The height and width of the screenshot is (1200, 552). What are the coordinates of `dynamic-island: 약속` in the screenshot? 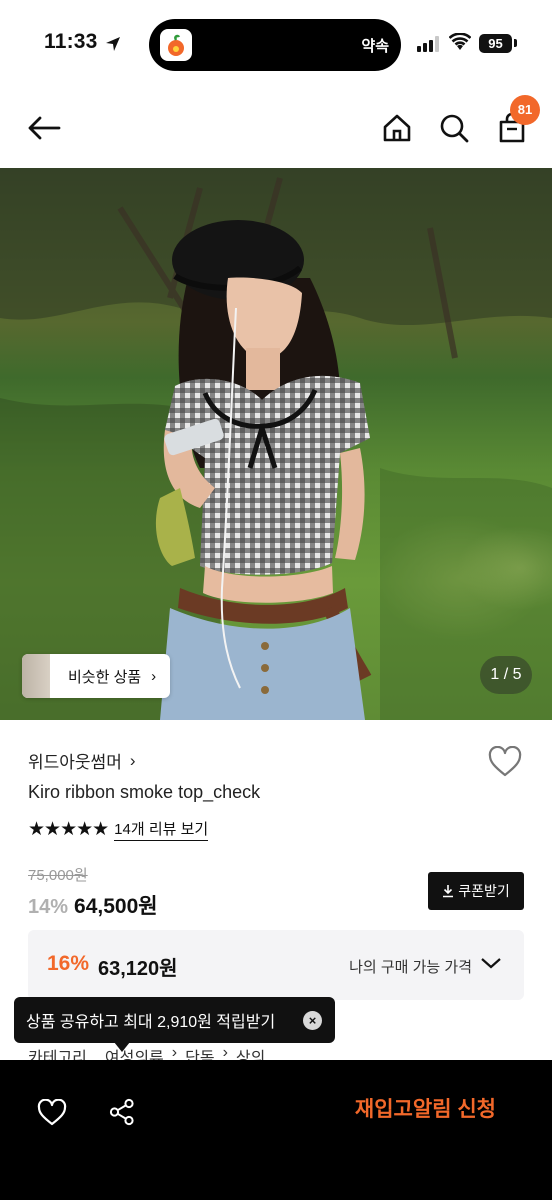 It's located at (275, 45).